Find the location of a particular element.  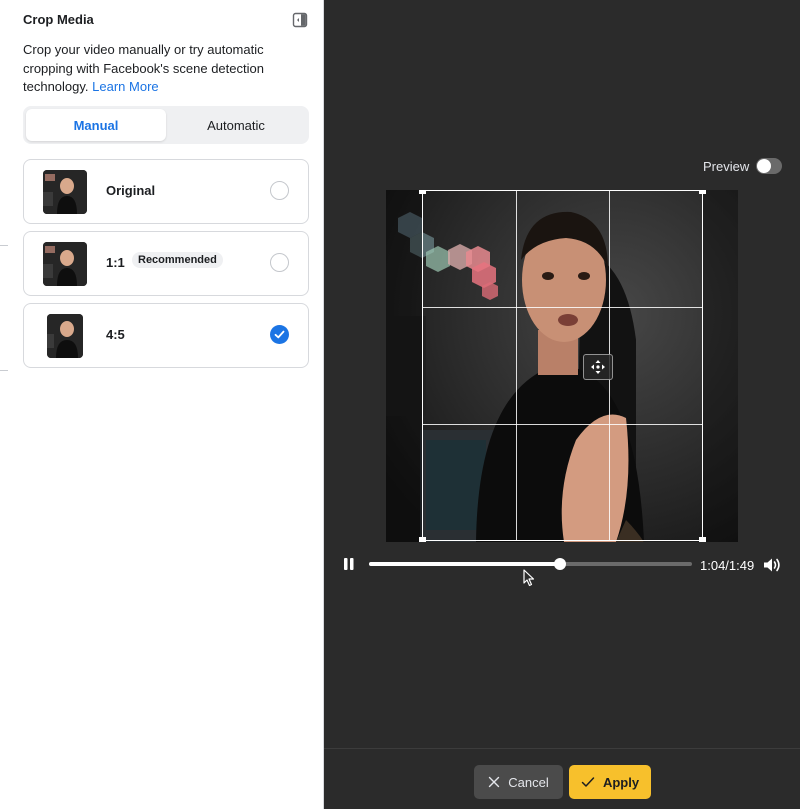

video-progress-bar is located at coordinates (530, 564).